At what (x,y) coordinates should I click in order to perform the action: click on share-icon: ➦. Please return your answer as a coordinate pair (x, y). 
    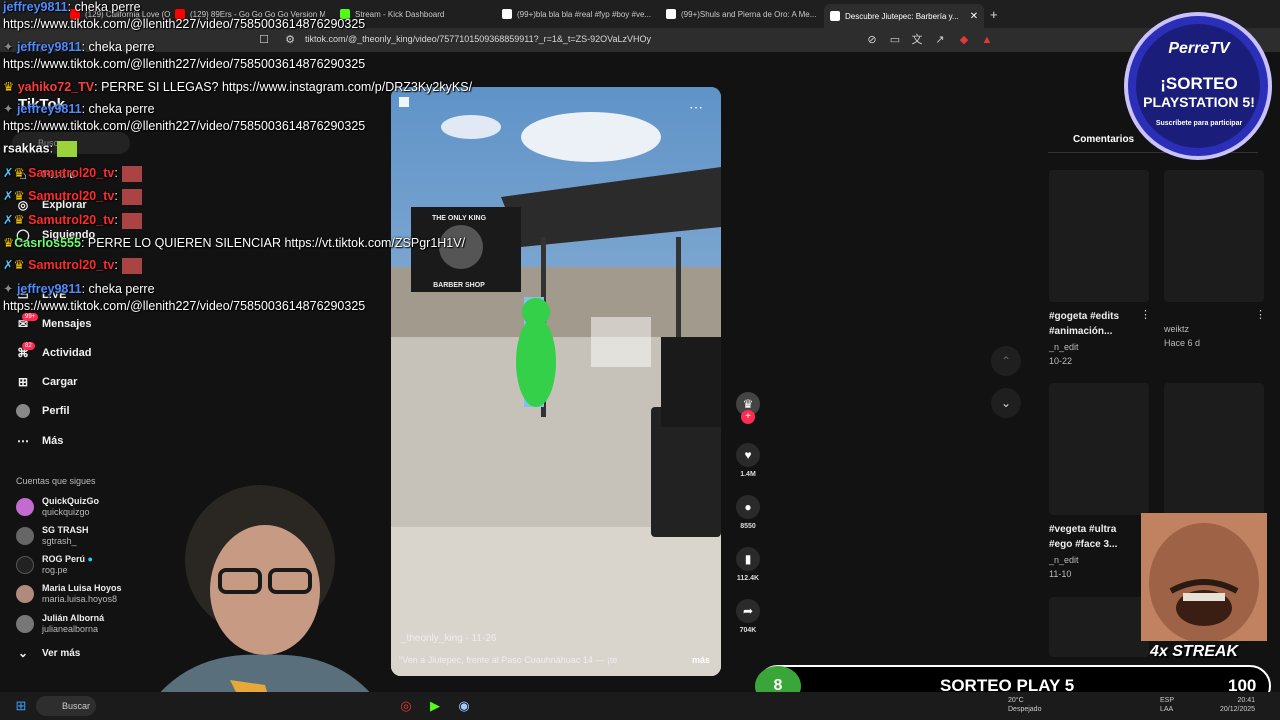
    Looking at the image, I should click on (748, 611).